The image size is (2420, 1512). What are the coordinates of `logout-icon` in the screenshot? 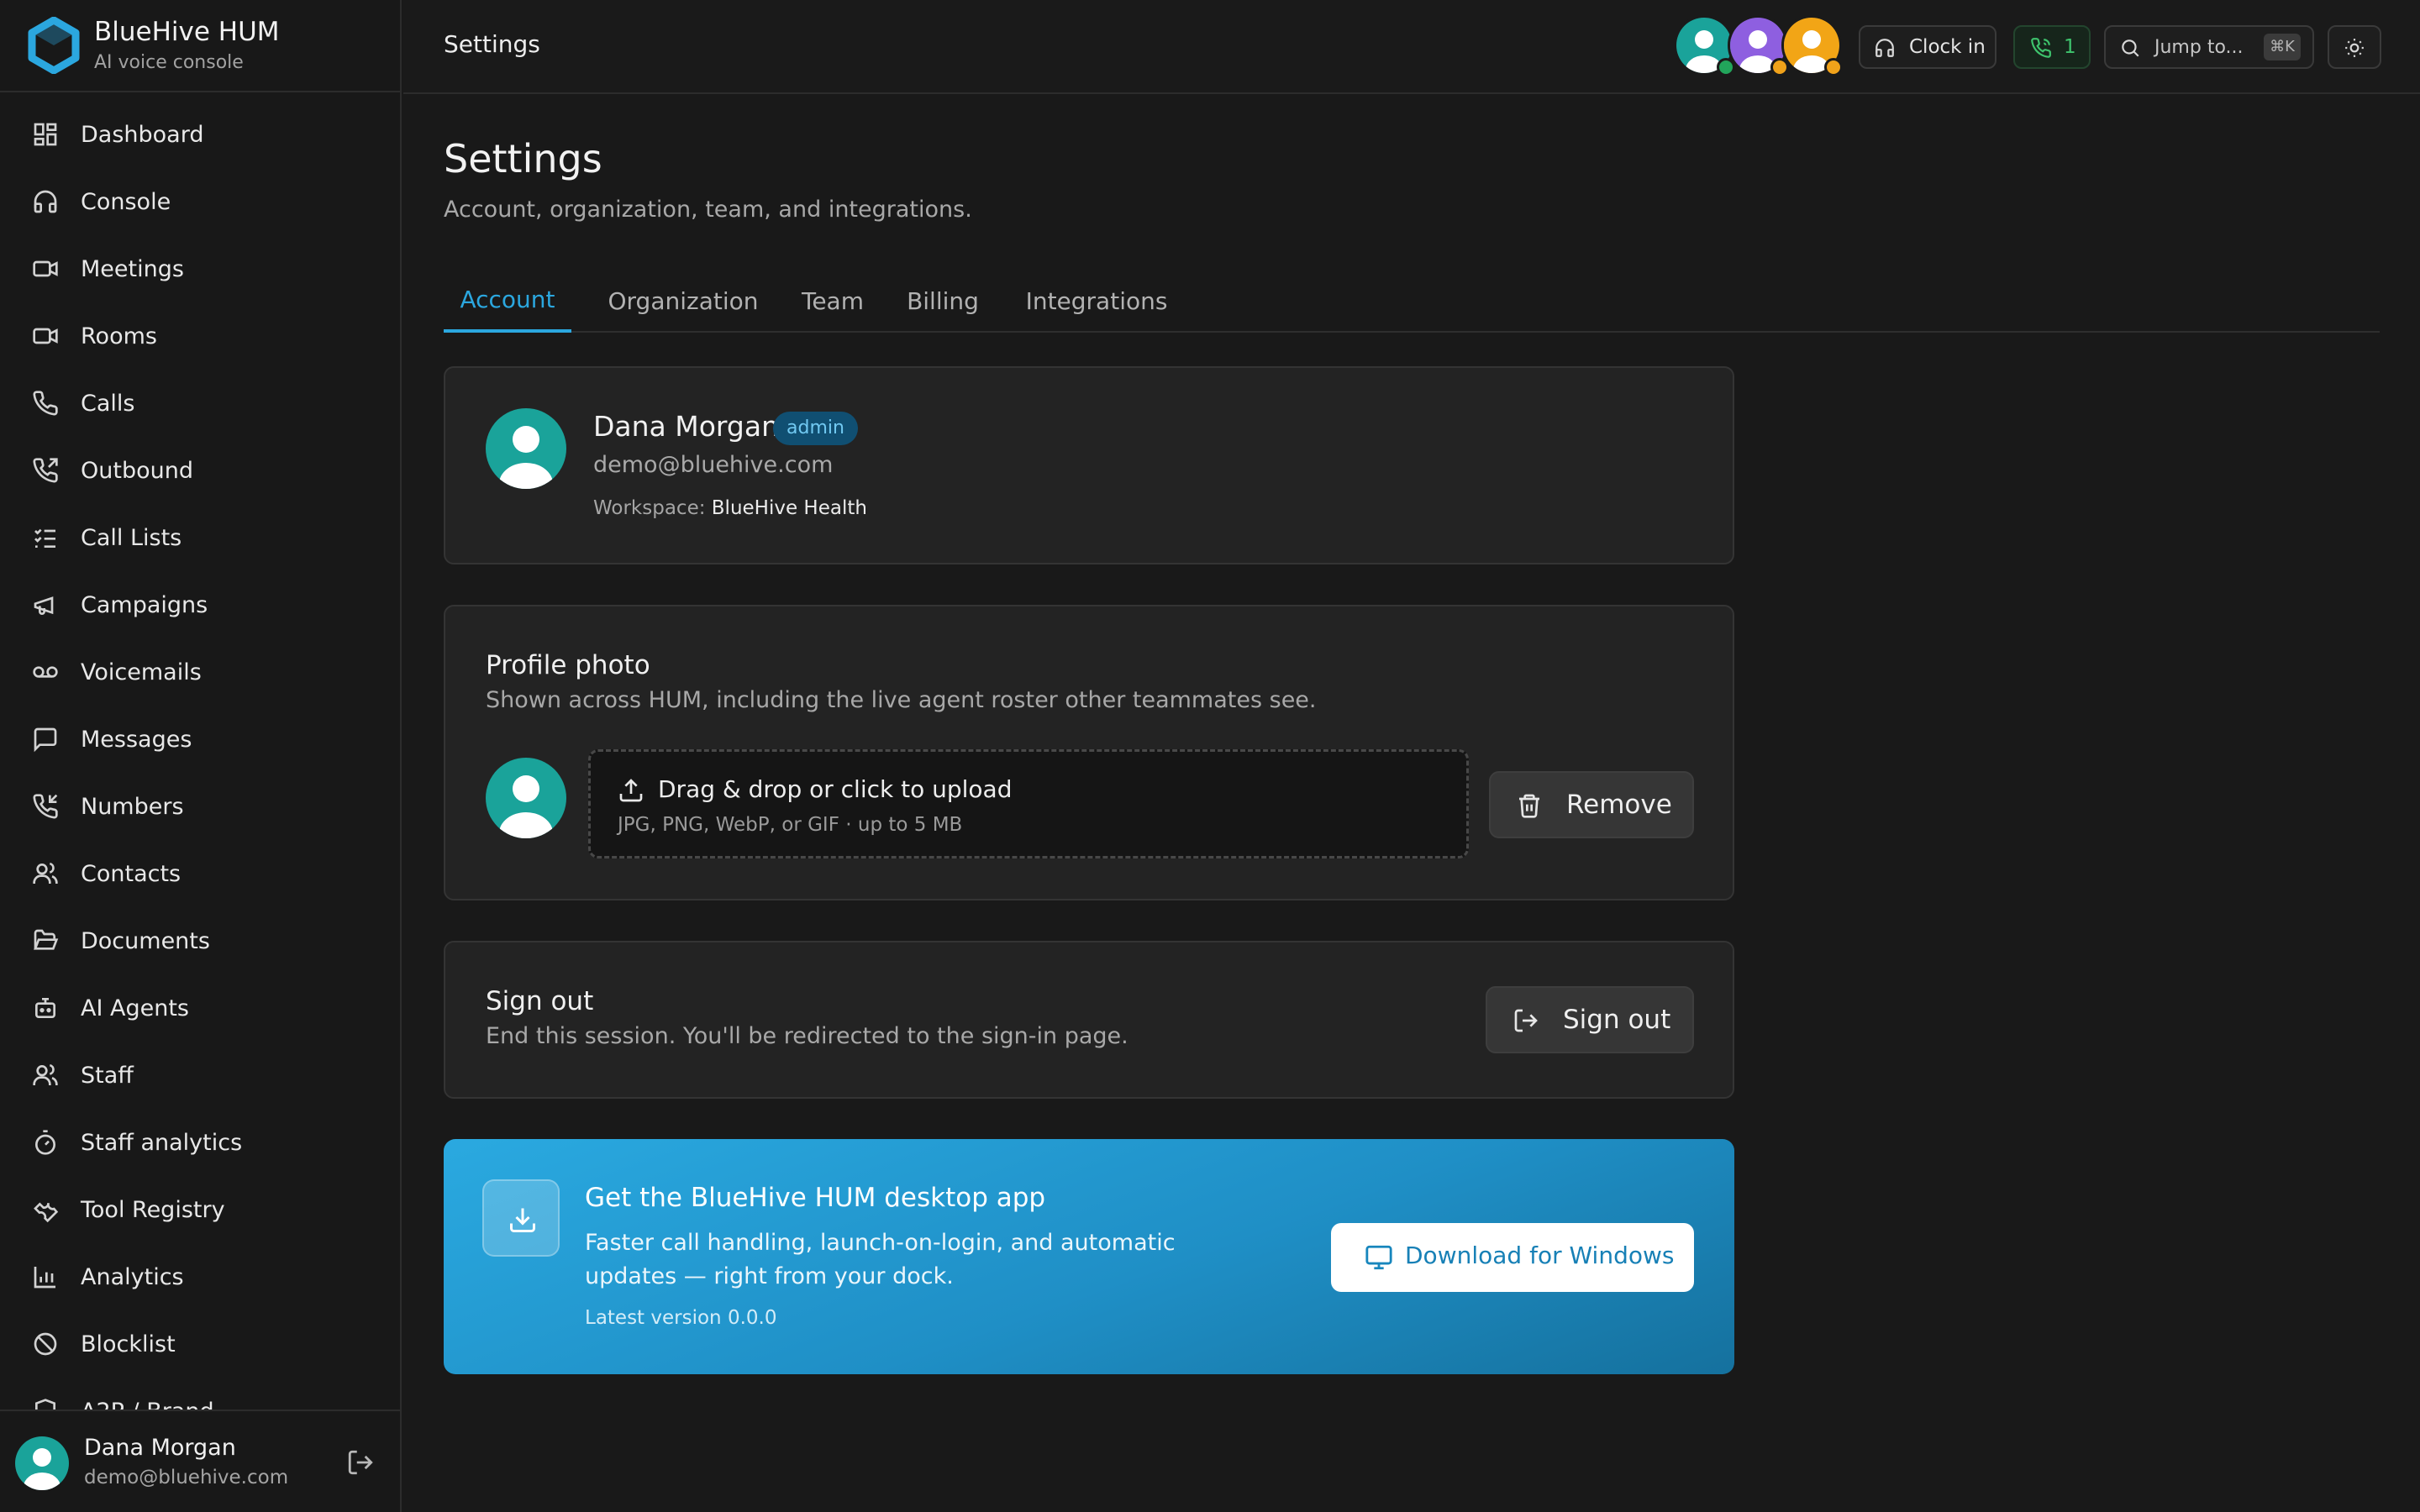 It's located at (360, 1462).